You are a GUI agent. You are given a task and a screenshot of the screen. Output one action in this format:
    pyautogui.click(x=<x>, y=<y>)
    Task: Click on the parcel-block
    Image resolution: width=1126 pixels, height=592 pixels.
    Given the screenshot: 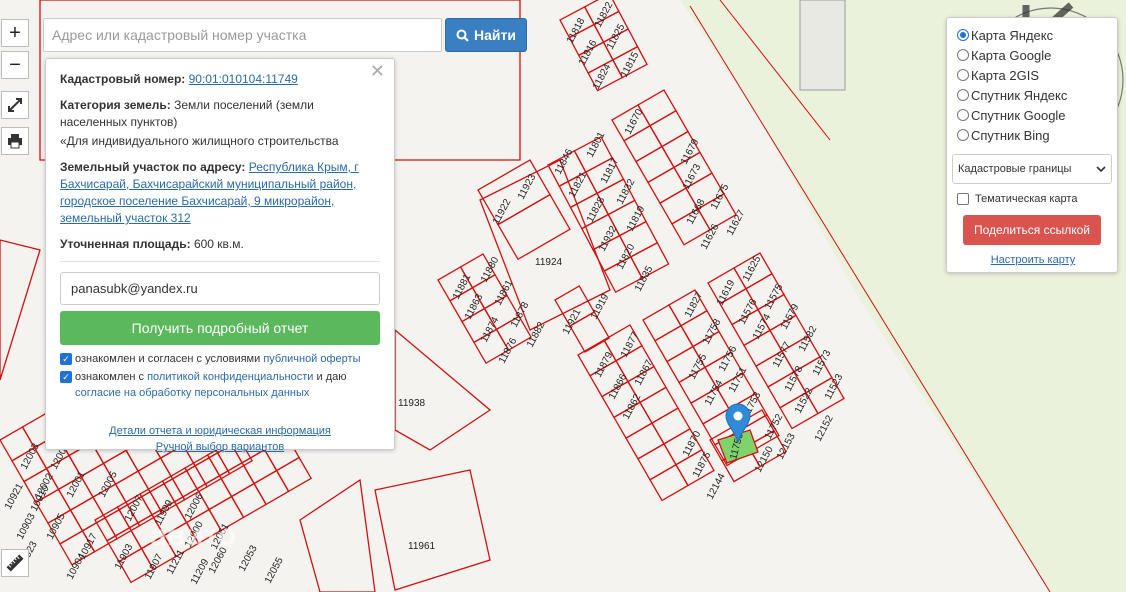 What is the action you would take?
    pyautogui.click(x=524, y=210)
    